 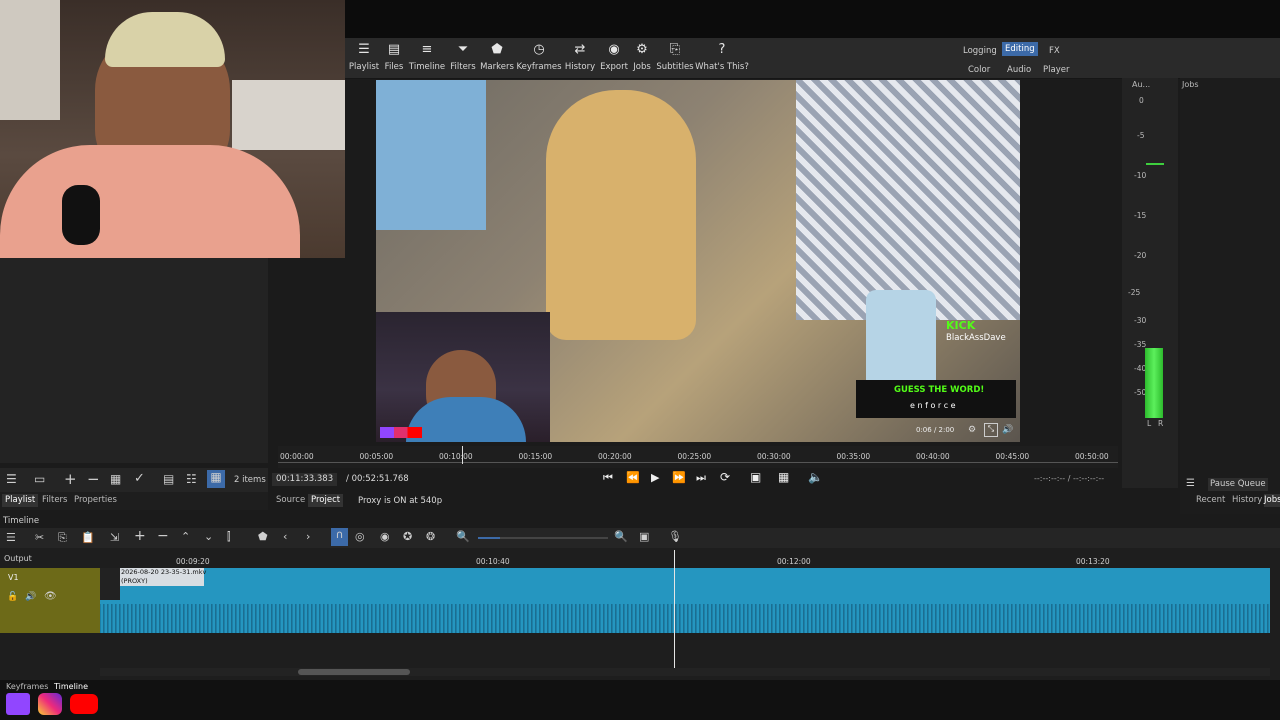 I want to click on ruler-tick-label: 00:20:00, so click(x=615, y=456).